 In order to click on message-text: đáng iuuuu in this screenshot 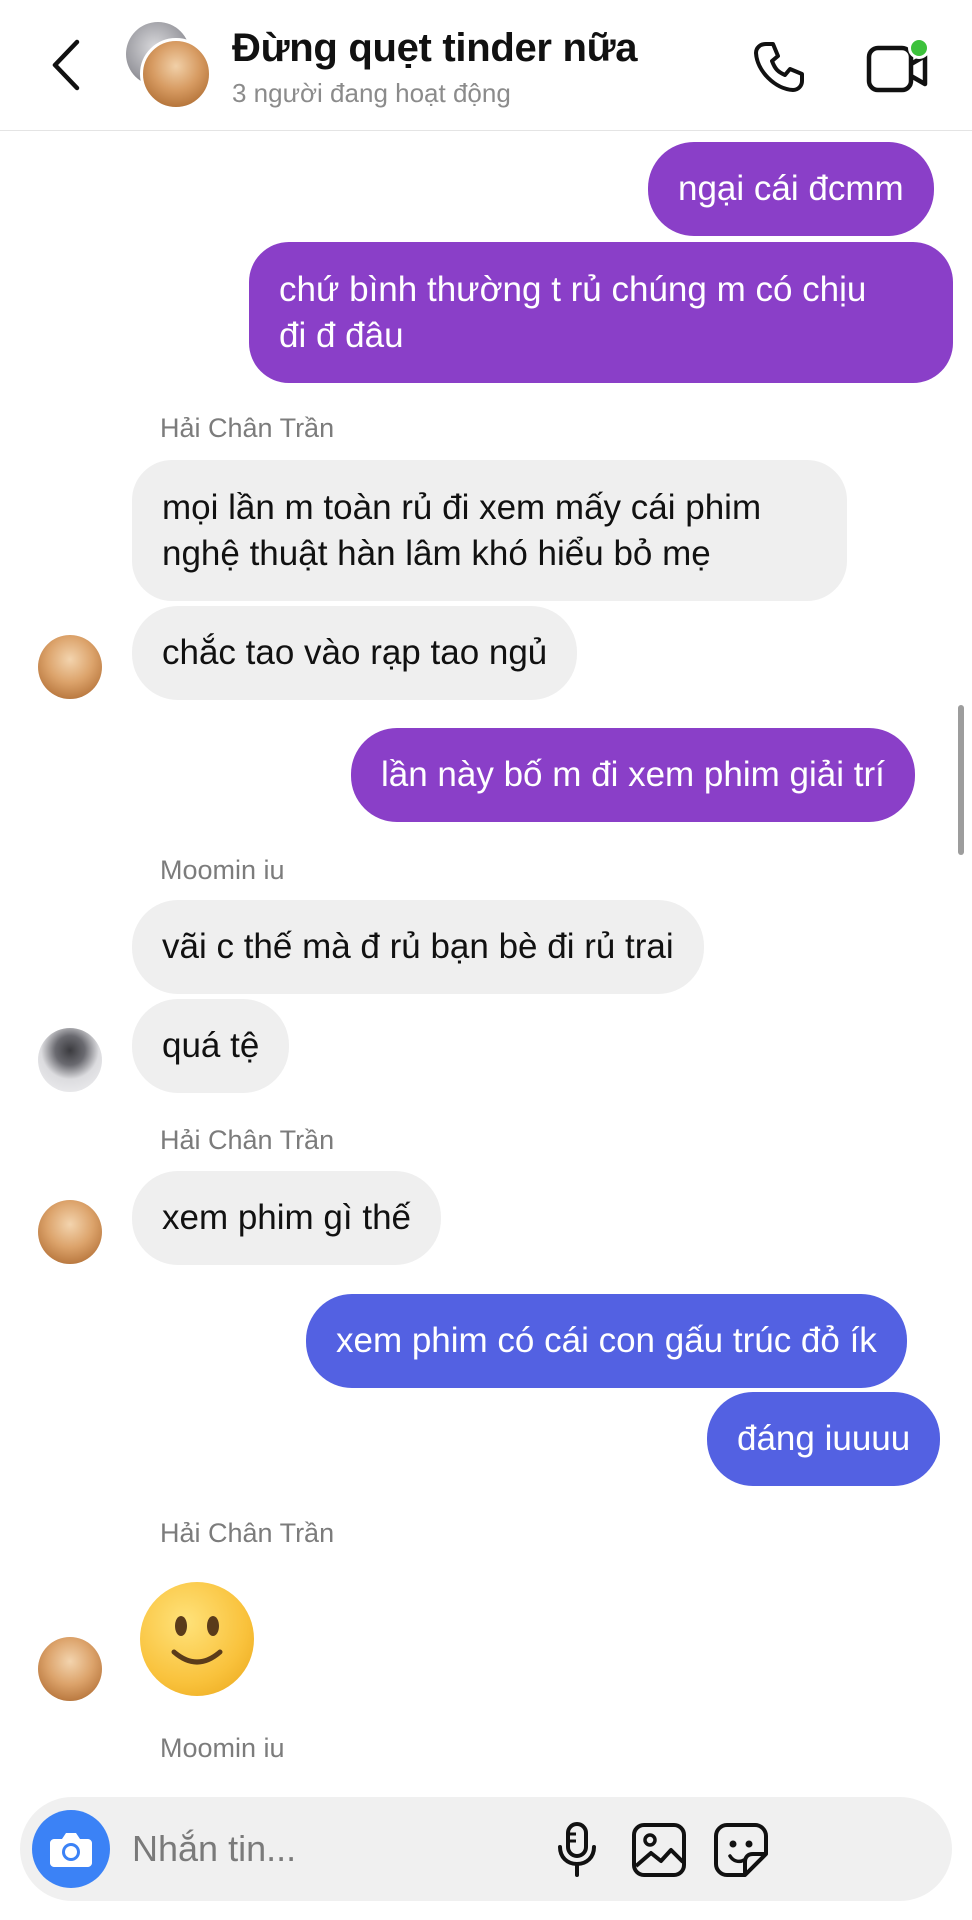, I will do `click(824, 1438)`.